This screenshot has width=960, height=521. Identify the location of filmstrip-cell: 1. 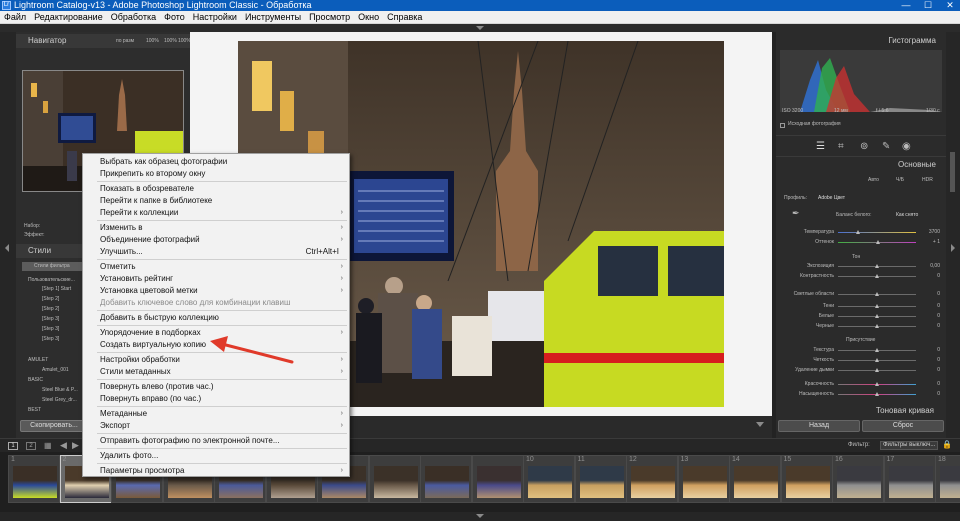
(34, 479).